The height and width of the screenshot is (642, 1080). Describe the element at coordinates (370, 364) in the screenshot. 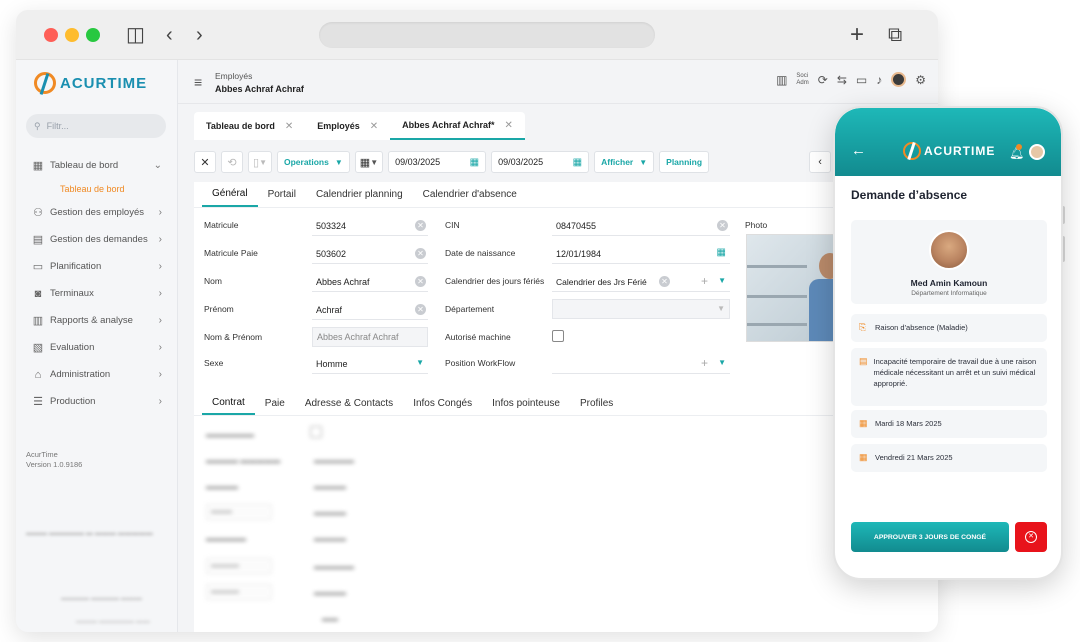

I see `sexe-select: Homme ▼` at that location.